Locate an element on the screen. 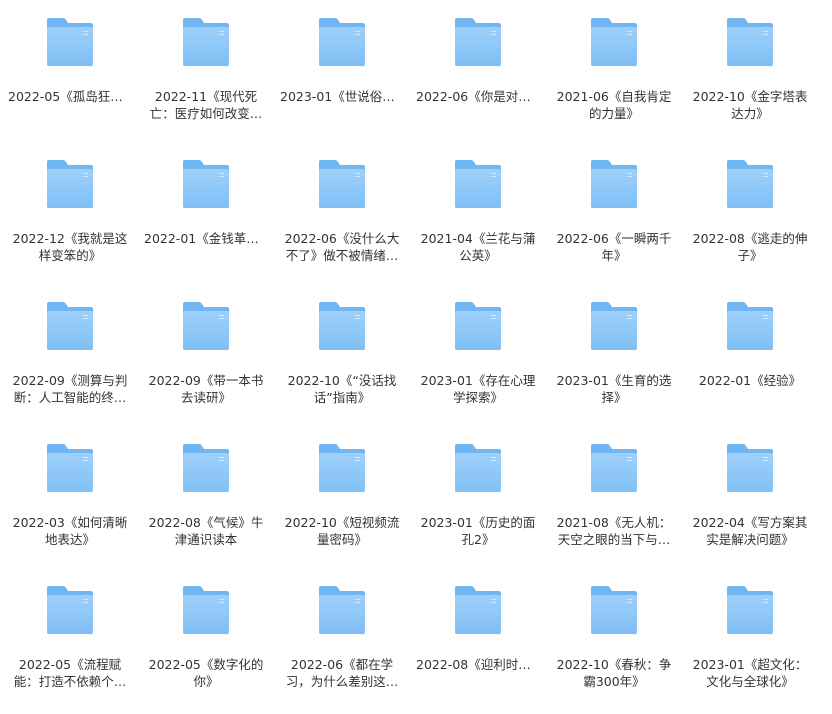 This screenshot has width=832, height=714. folder-item: 2023-01《历史的面孔2》 is located at coordinates (476, 497).